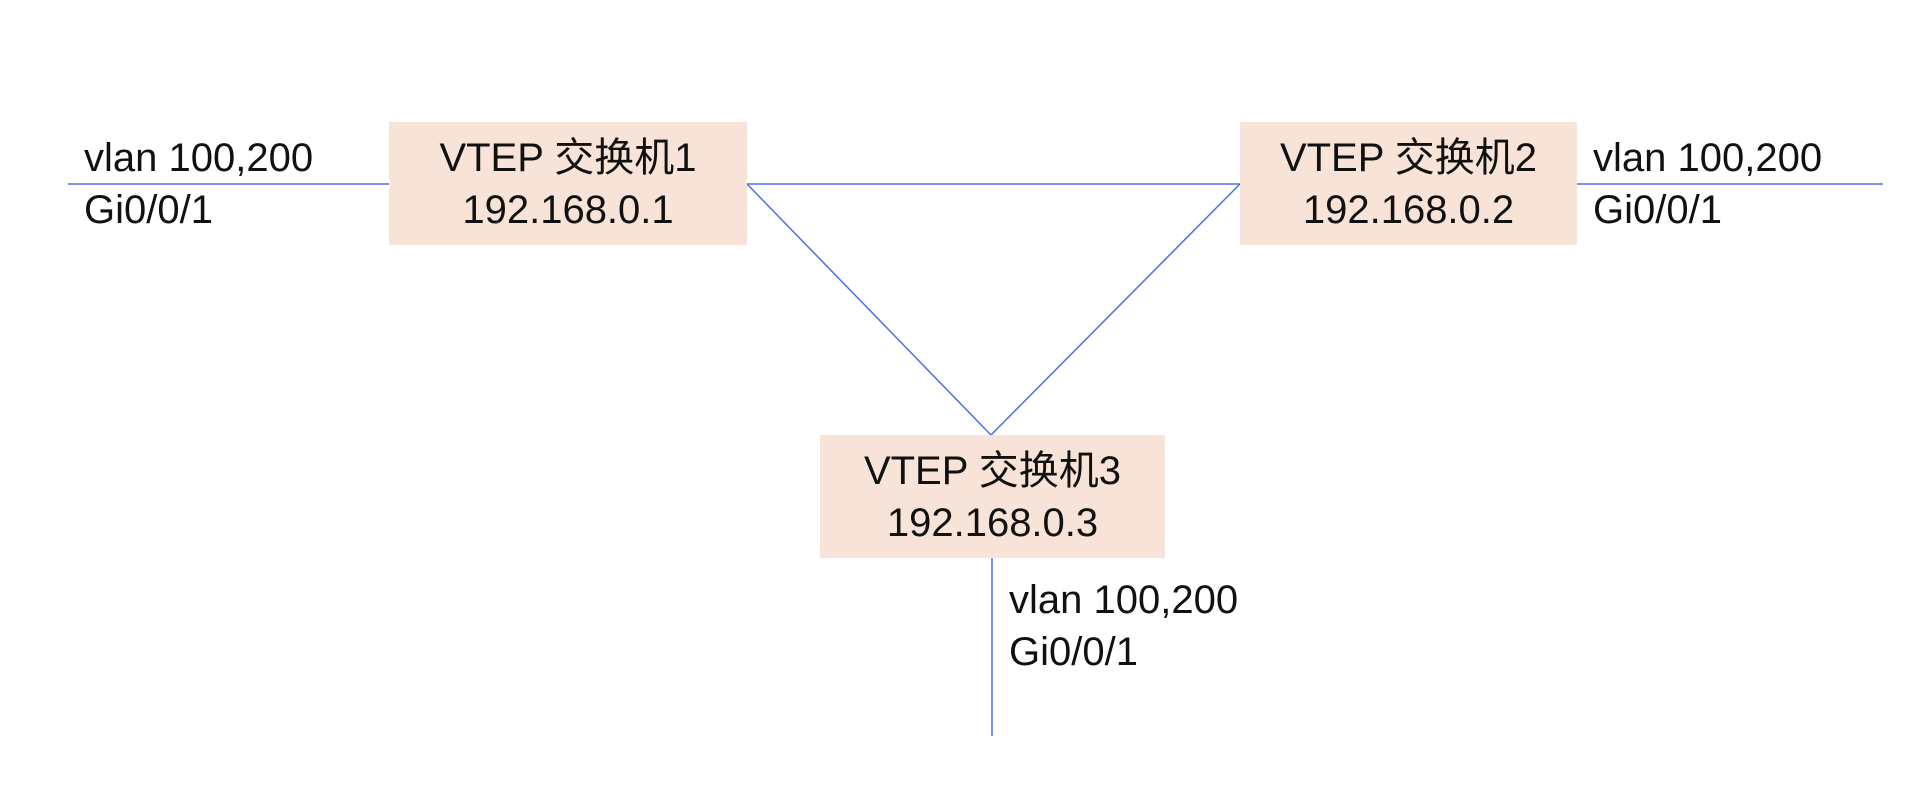  Describe the element at coordinates (992, 496) in the screenshot. I see `switch3-box: VTEP 交换机3 192.168.0.3` at that location.